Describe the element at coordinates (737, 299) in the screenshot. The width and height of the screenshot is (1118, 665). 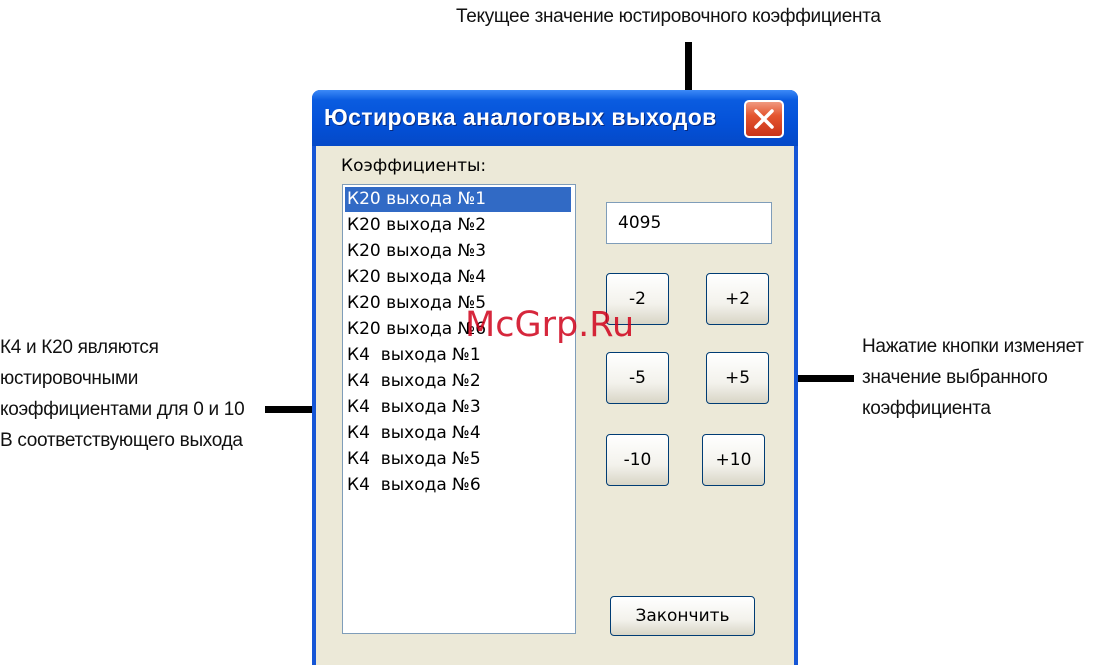
I see `increase-2-button: +2` at that location.